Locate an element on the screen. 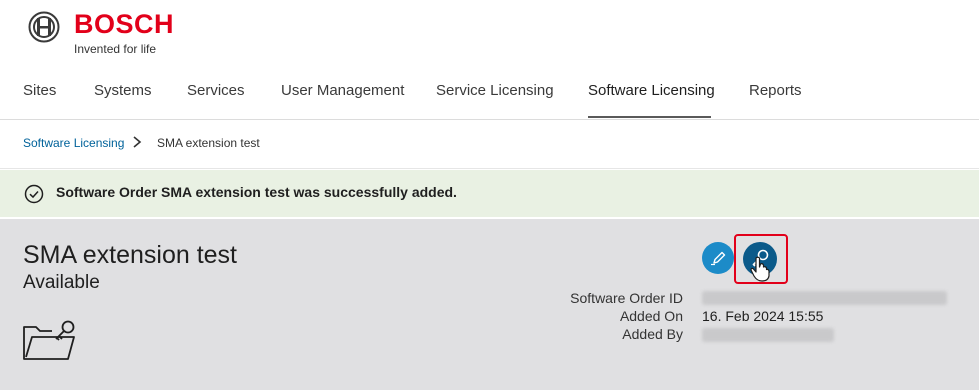 Image resolution: width=979 pixels, height=390 pixels. brand-tagline: Invented for life is located at coordinates (115, 49).